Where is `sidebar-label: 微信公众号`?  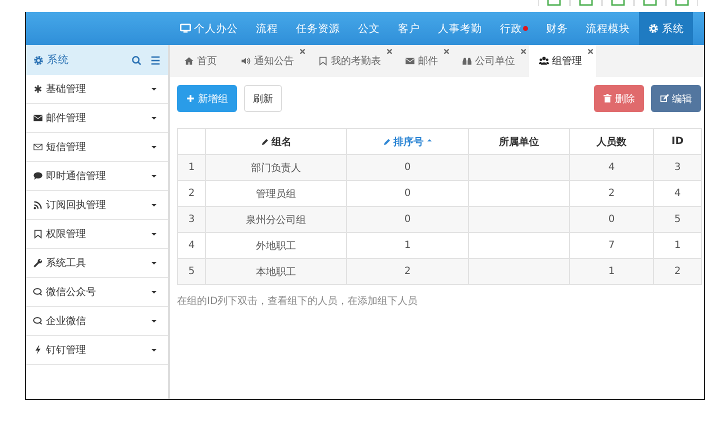
sidebar-label: 微信公众号 is located at coordinates (71, 292).